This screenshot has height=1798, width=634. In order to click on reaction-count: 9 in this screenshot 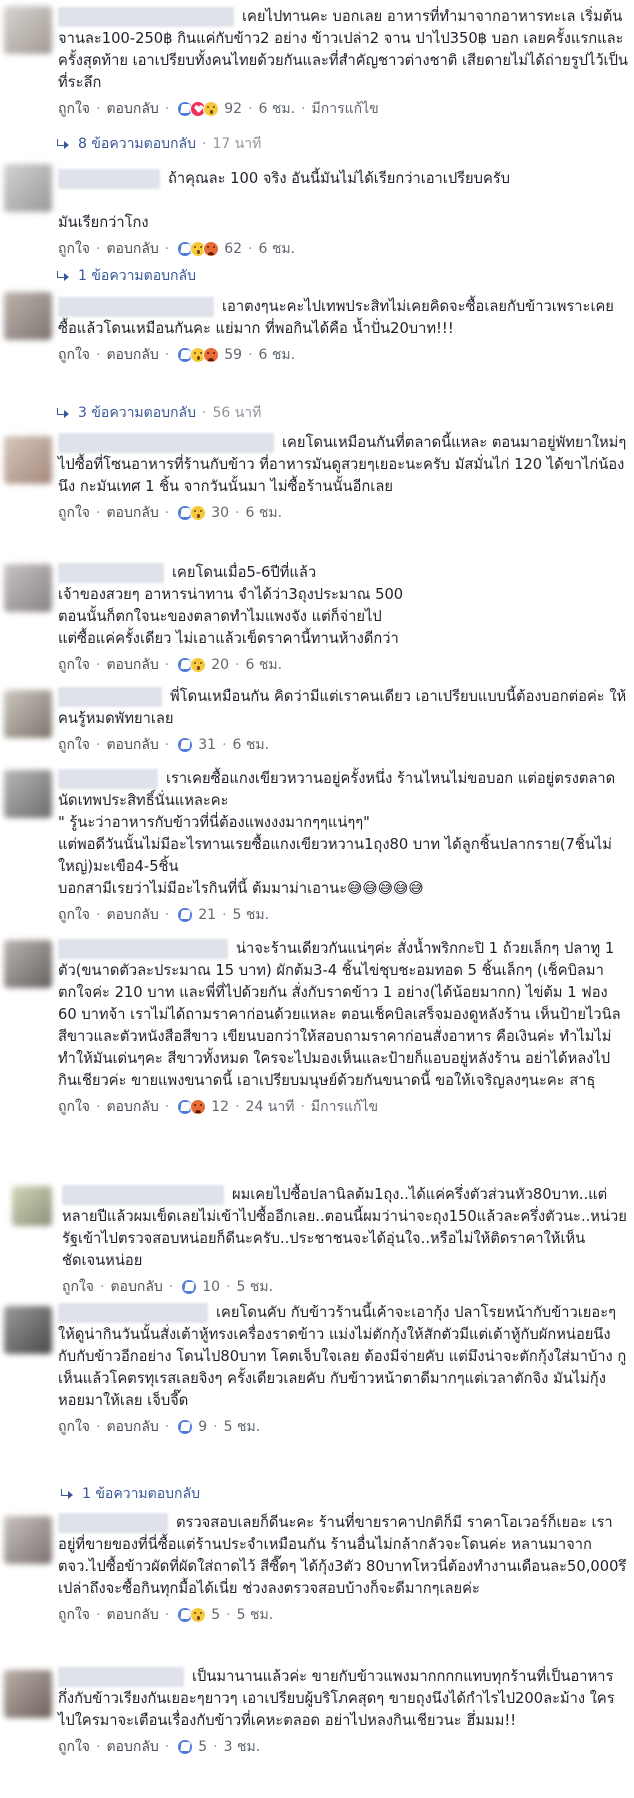, I will do `click(203, 1427)`.